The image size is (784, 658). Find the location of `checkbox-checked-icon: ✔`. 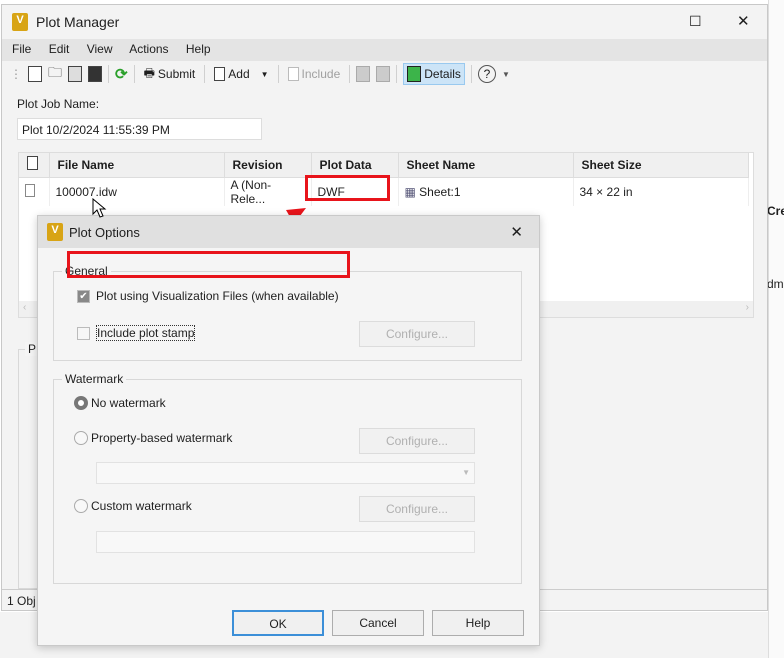

checkbox-checked-icon: ✔ is located at coordinates (83, 296).